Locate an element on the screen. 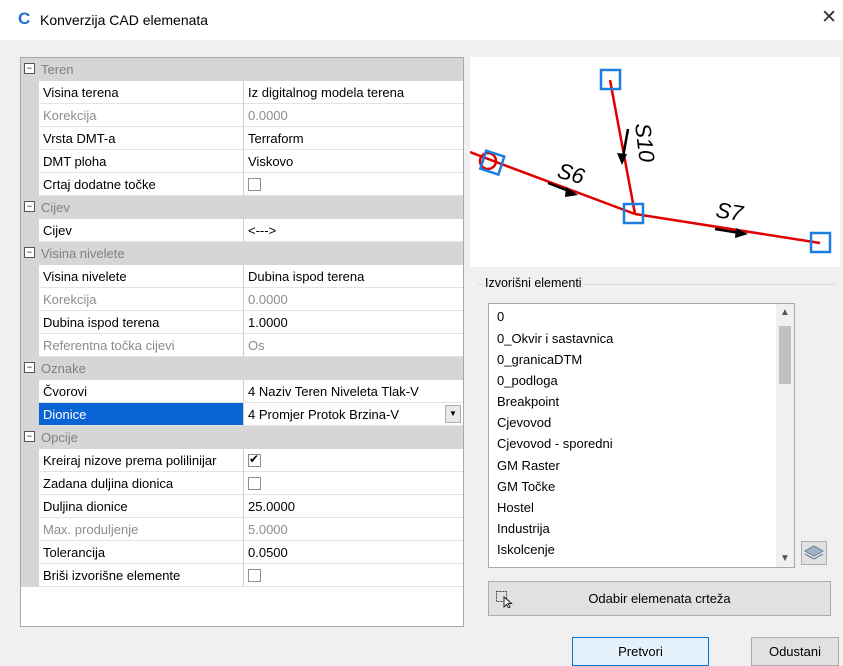 Image resolution: width=843 pixels, height=666 pixels. dionice-select-value: 4 Promjer Protok Brzina-V is located at coordinates (323, 414).